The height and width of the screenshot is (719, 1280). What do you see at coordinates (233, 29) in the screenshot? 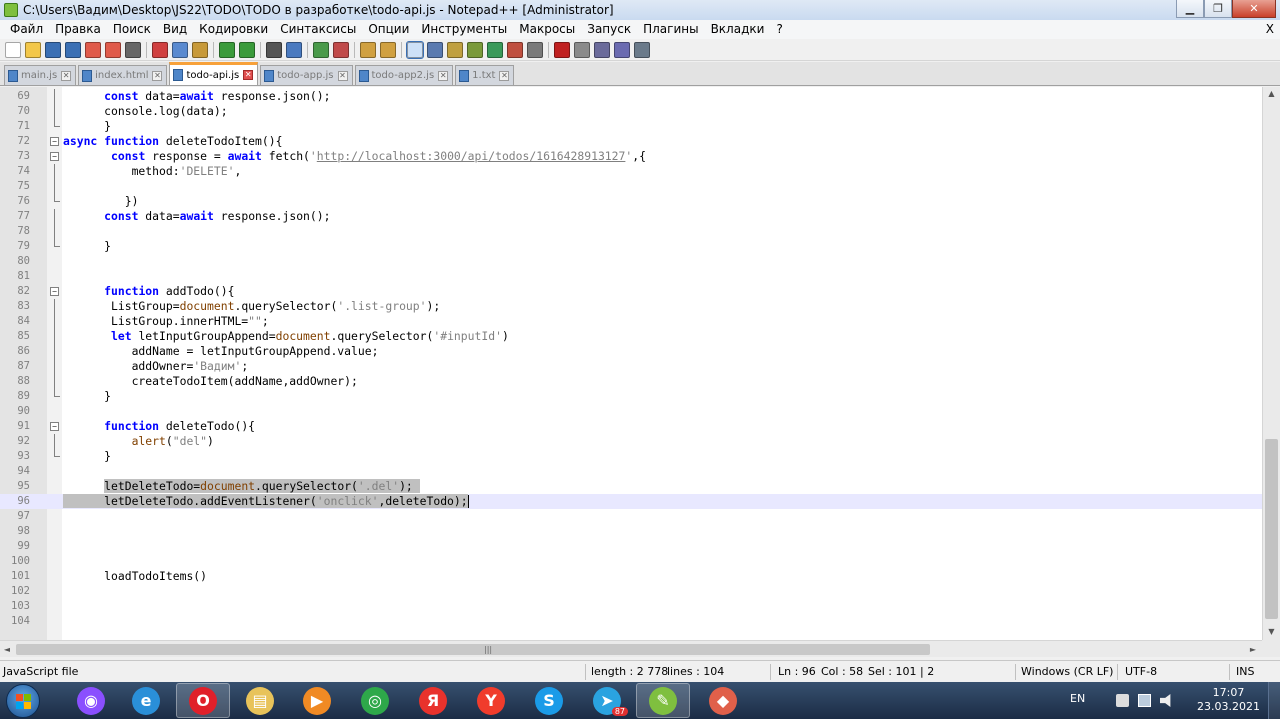
I see `menu-item-4: Кодировки` at bounding box center [233, 29].